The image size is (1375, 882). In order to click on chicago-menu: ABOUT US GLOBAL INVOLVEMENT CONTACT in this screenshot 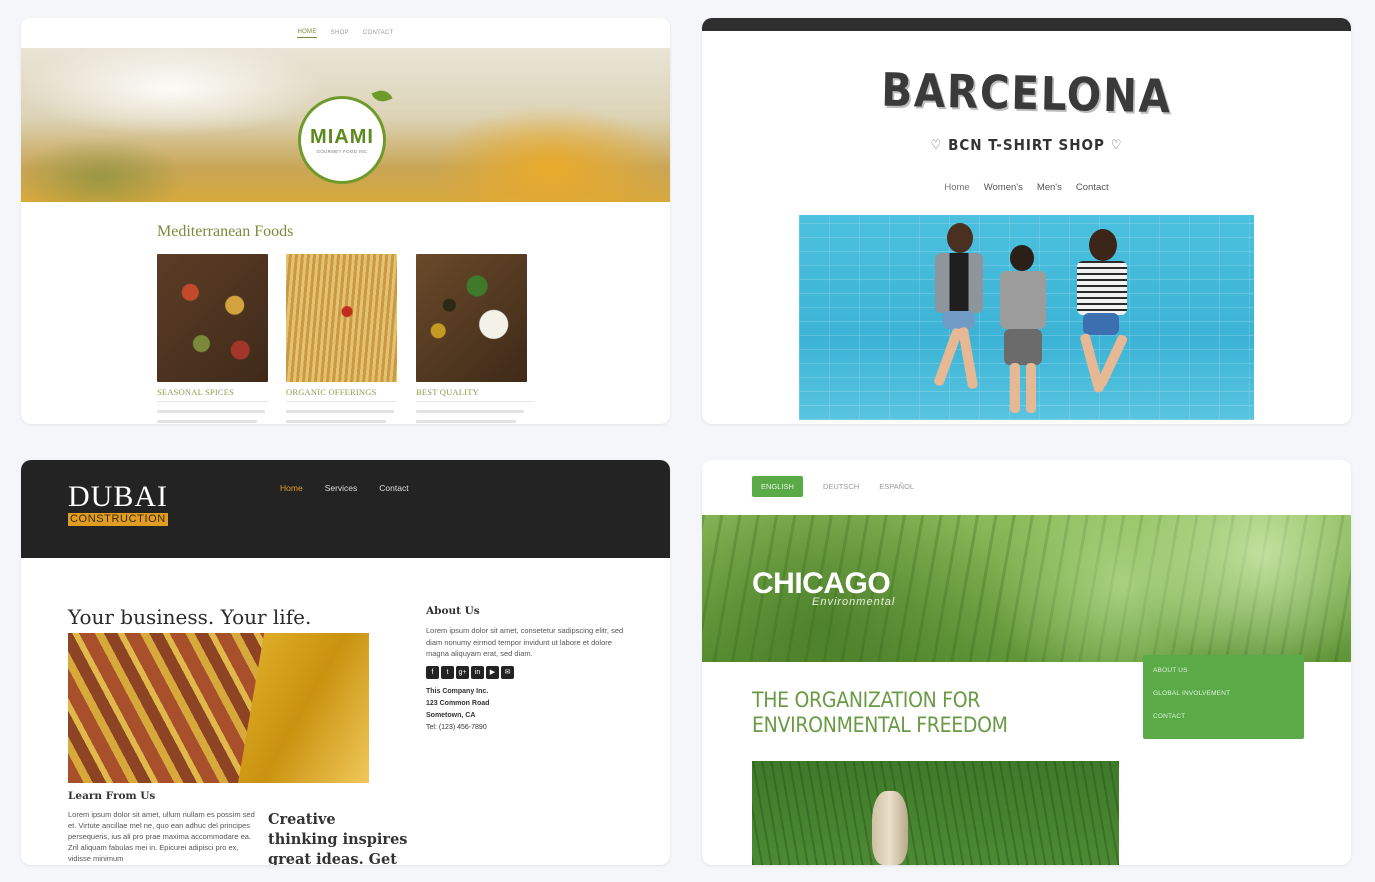, I will do `click(1223, 697)`.